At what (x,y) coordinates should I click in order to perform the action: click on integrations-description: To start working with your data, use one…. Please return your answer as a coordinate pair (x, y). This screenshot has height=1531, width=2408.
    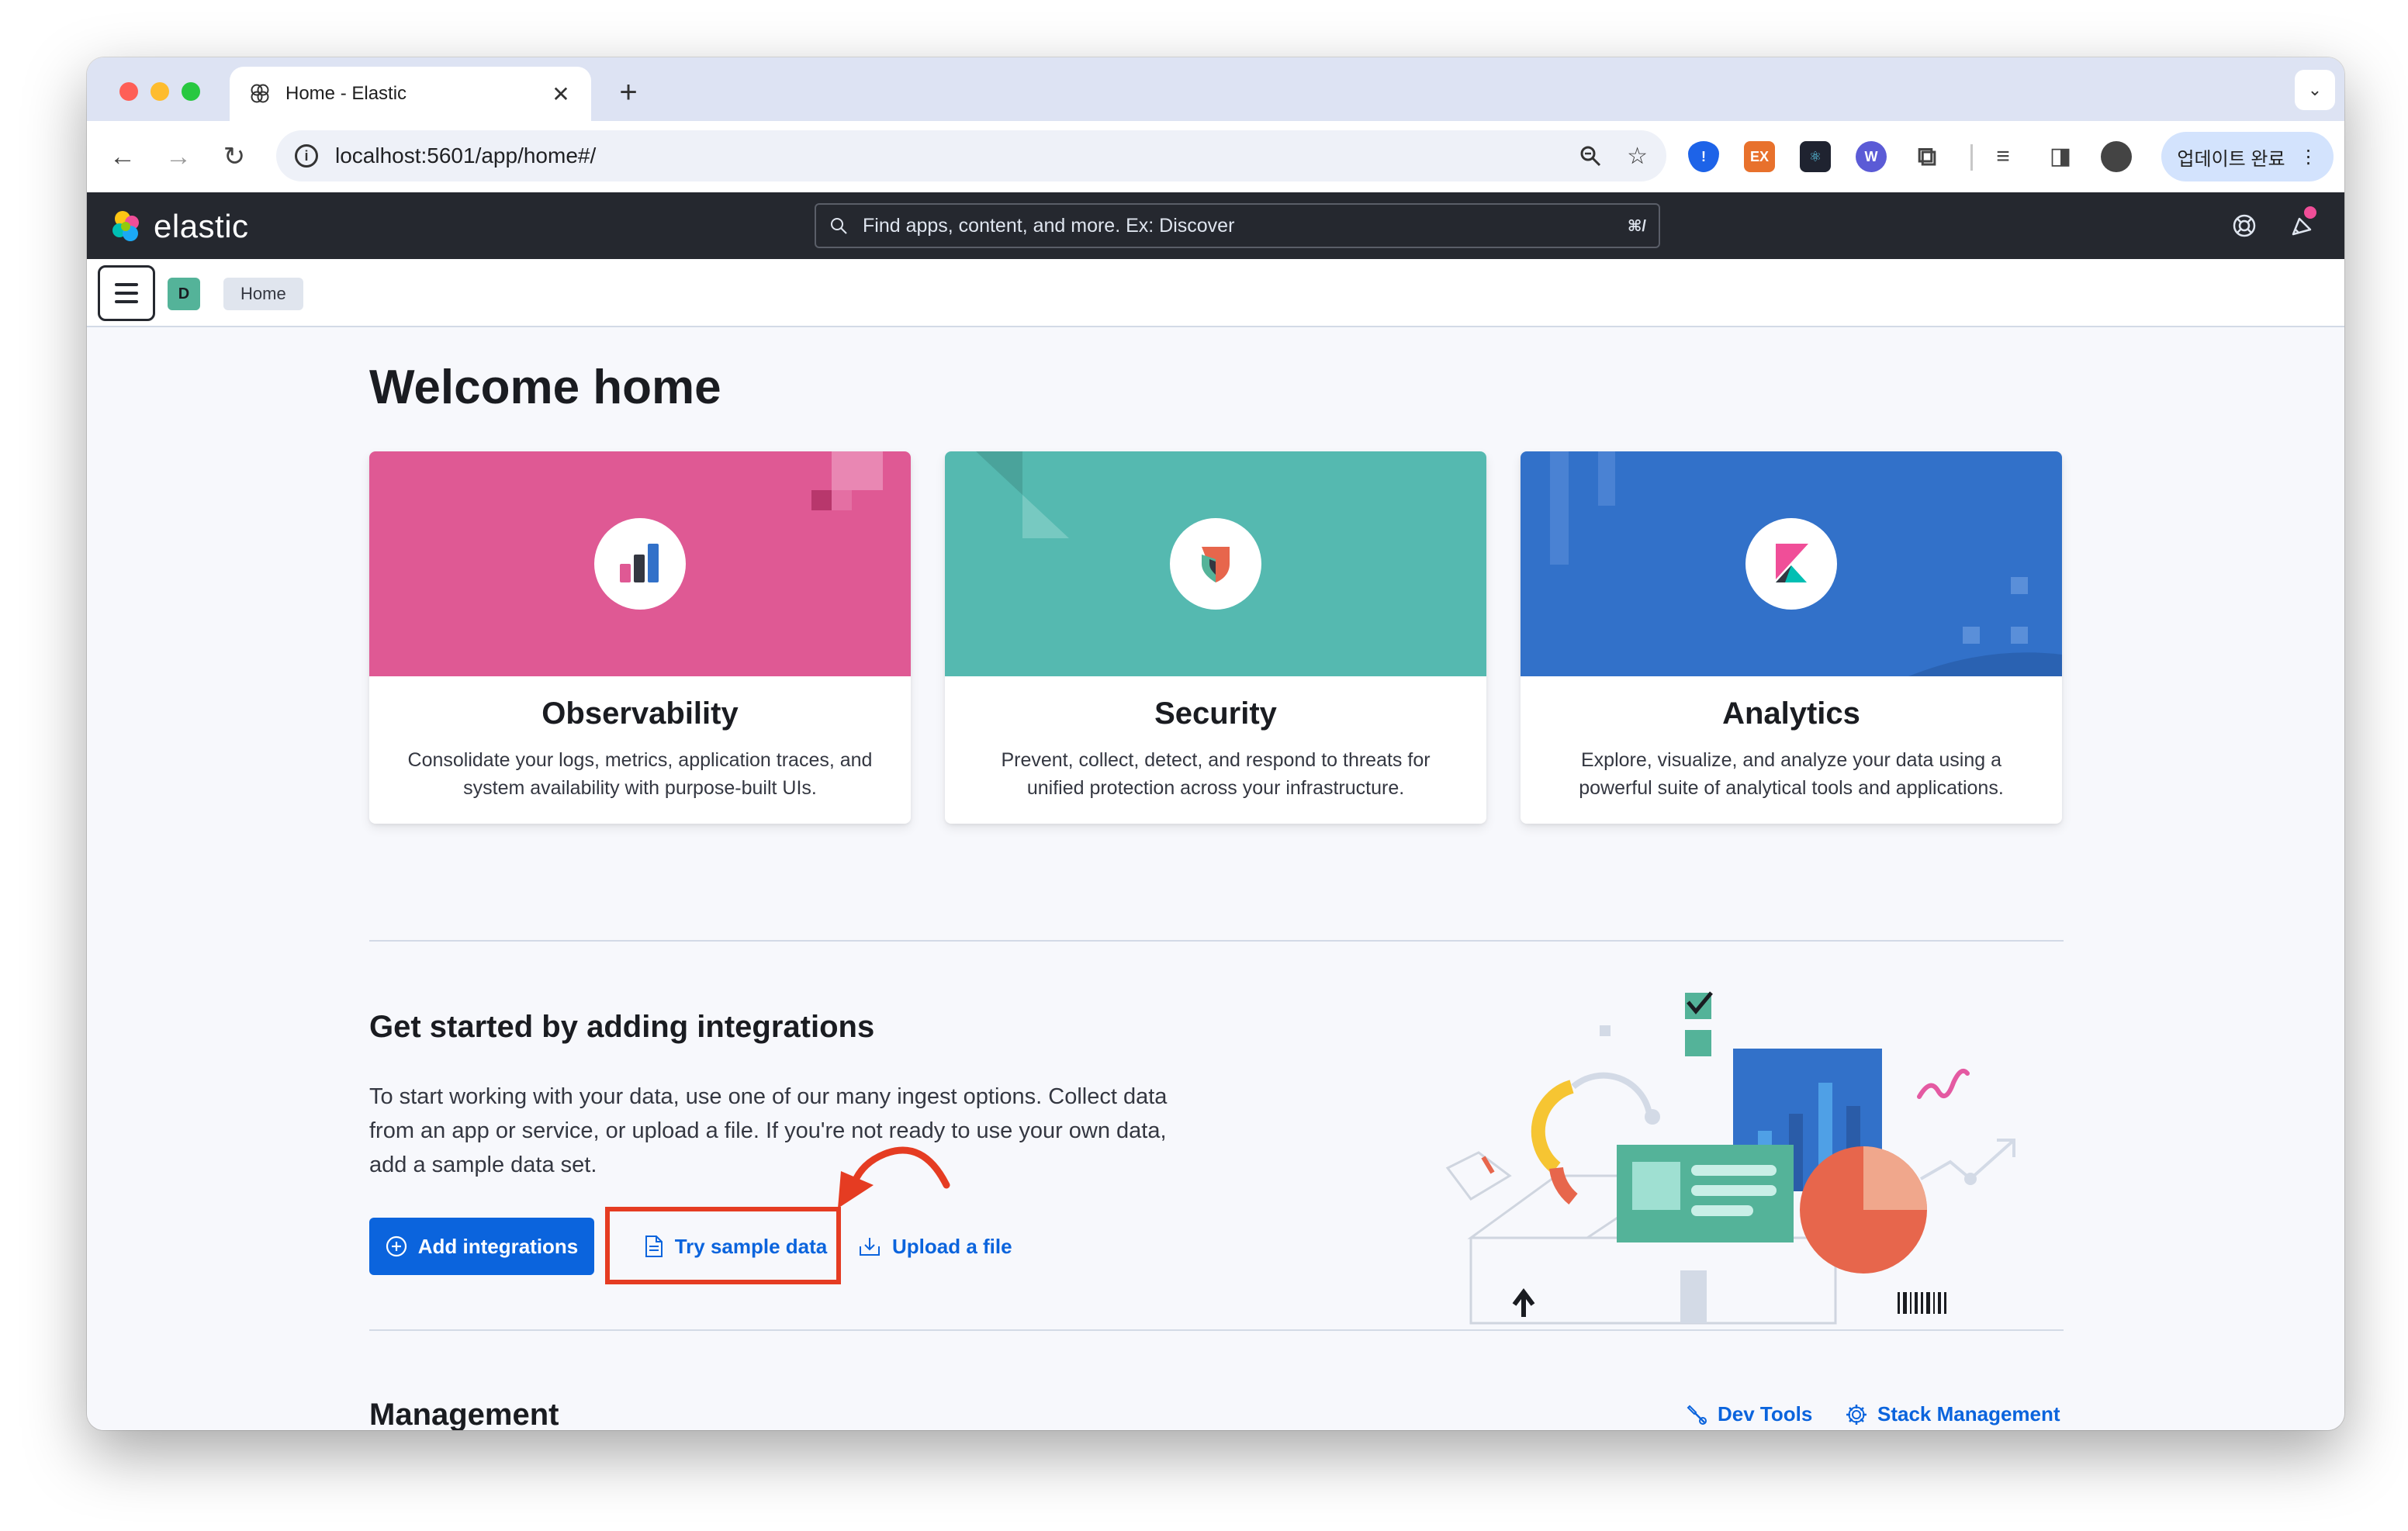
    Looking at the image, I should click on (768, 1130).